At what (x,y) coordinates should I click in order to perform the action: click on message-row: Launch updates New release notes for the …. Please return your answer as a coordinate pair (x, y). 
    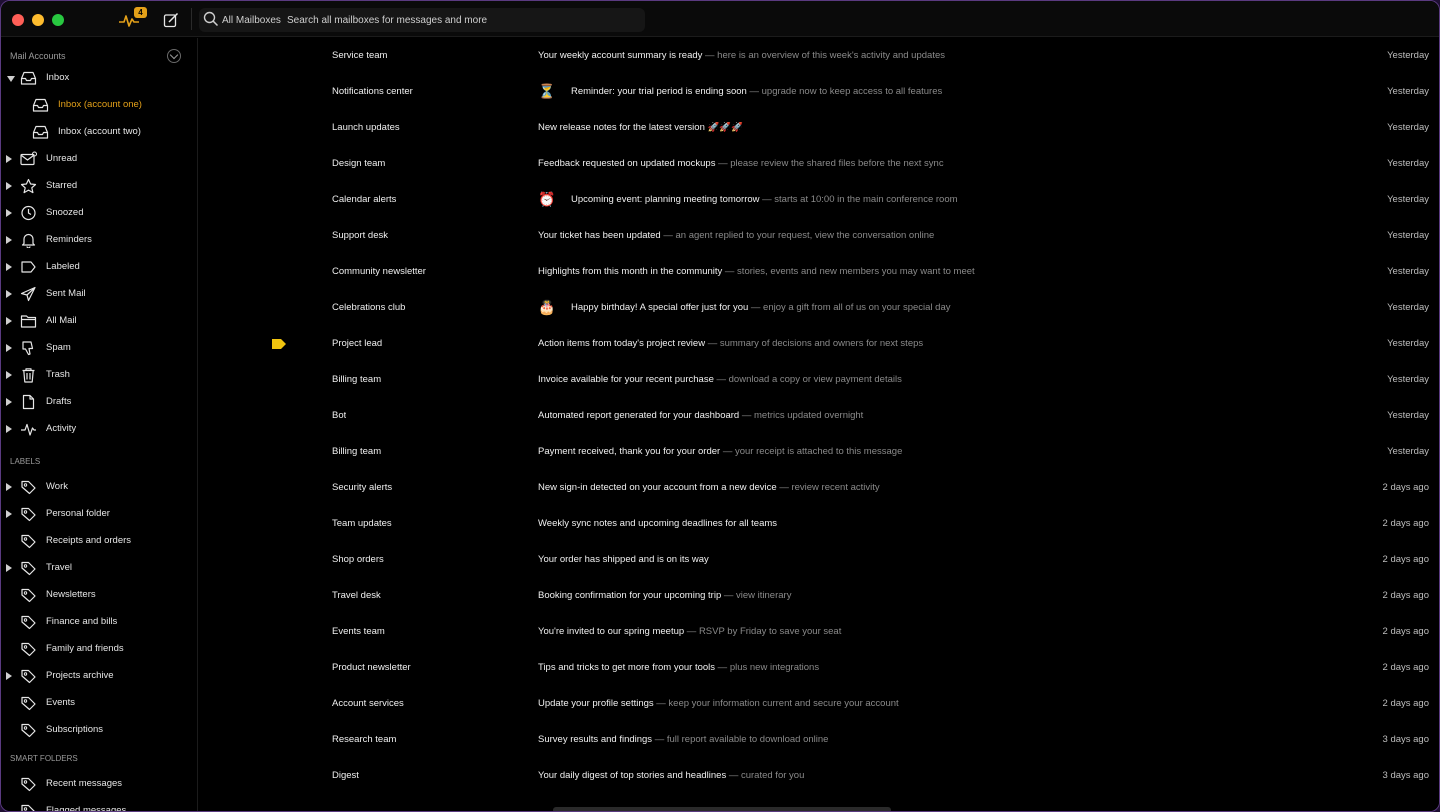
    Looking at the image, I should click on (819, 128).